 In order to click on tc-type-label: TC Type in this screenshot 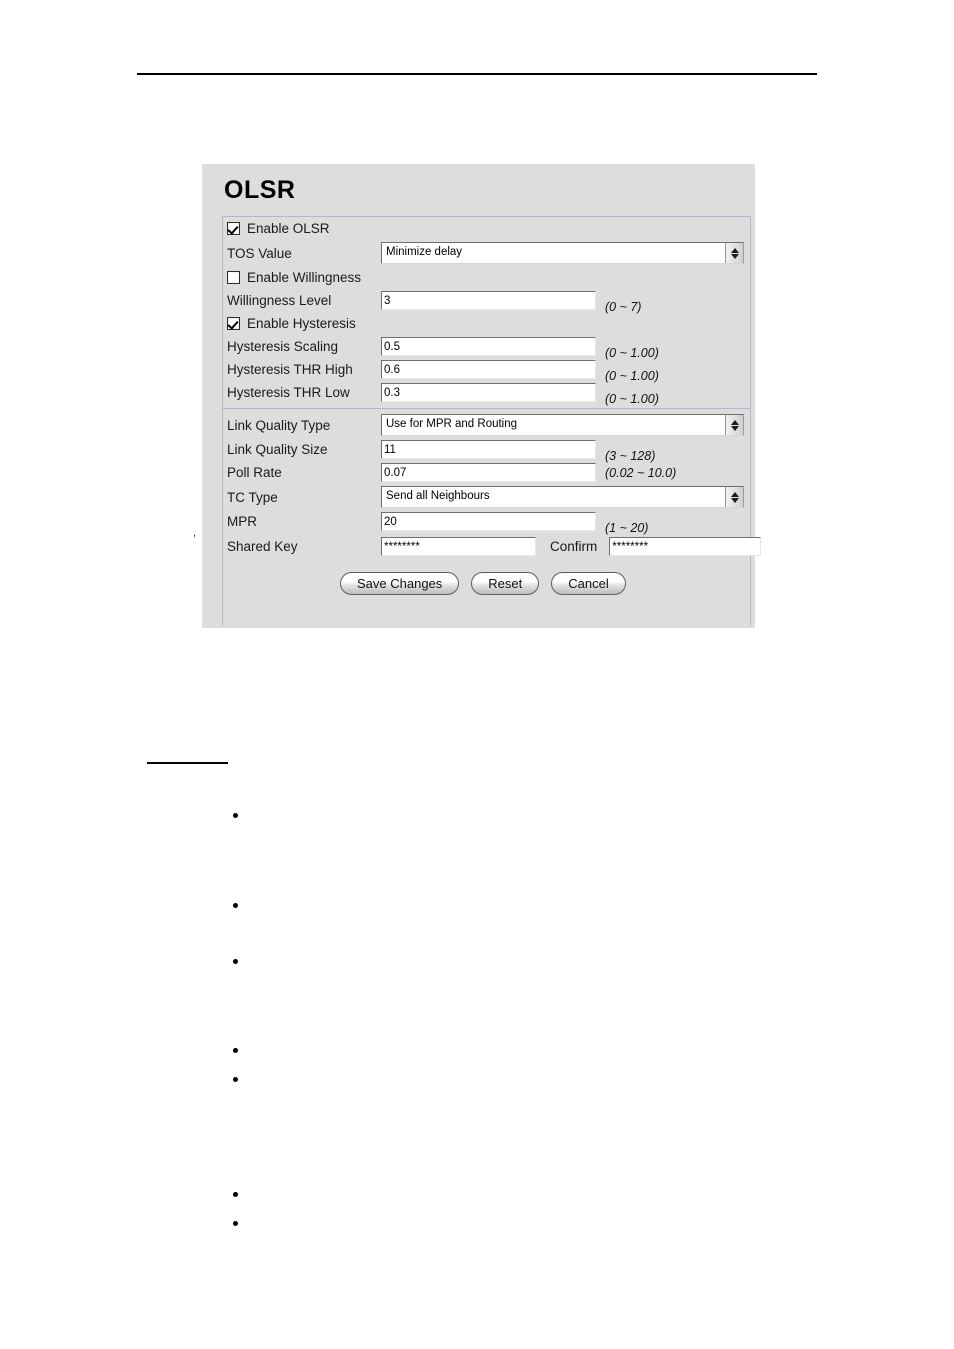, I will do `click(252, 497)`.